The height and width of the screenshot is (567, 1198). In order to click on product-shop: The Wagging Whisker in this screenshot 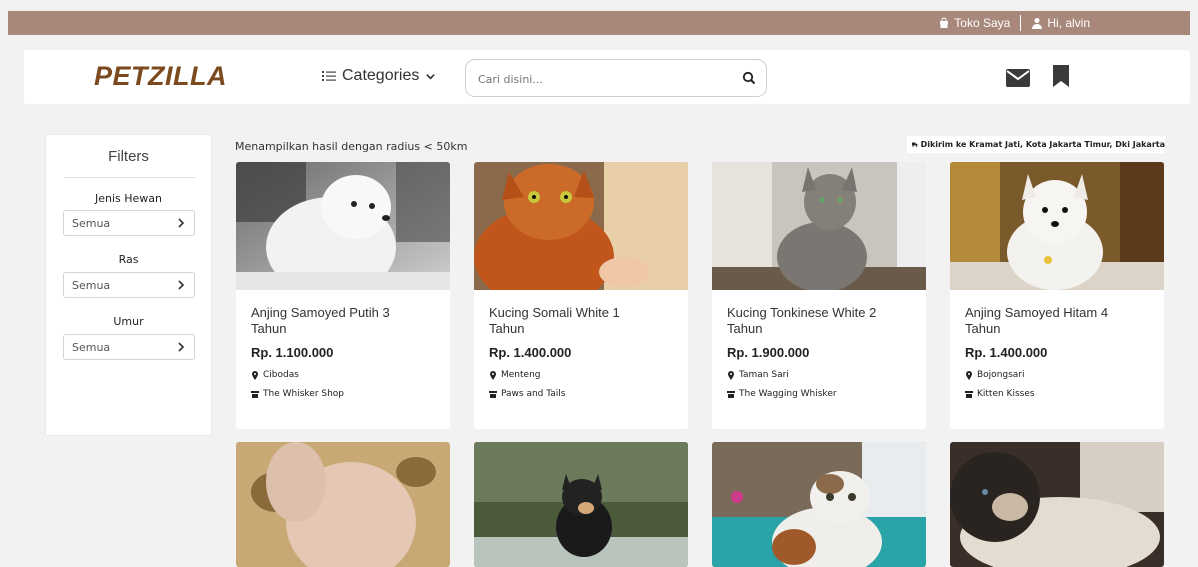, I will do `click(782, 394)`.